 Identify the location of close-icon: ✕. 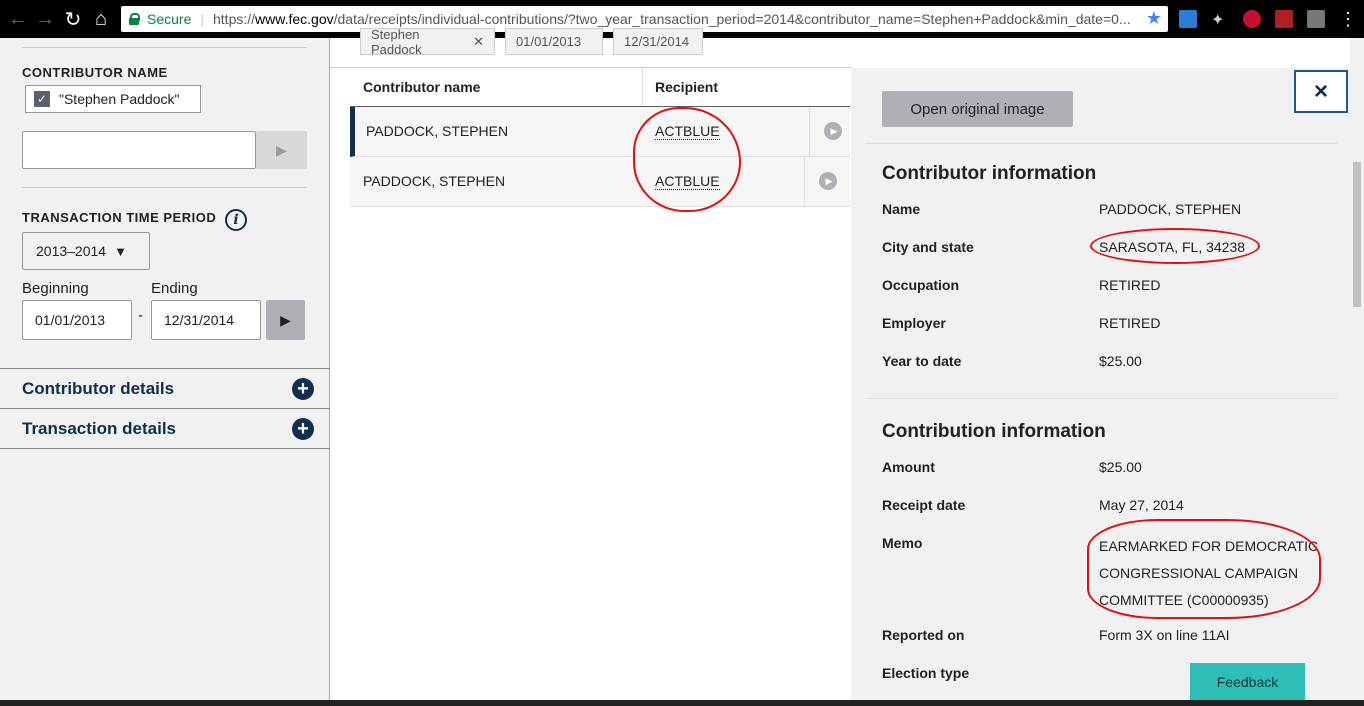
(478, 42).